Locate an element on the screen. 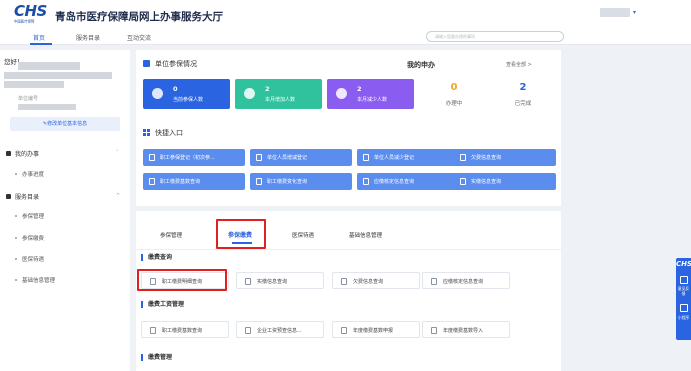 The width and height of the screenshot is (691, 371). quick-entry-button: 欠费信息查询 is located at coordinates (505, 157).